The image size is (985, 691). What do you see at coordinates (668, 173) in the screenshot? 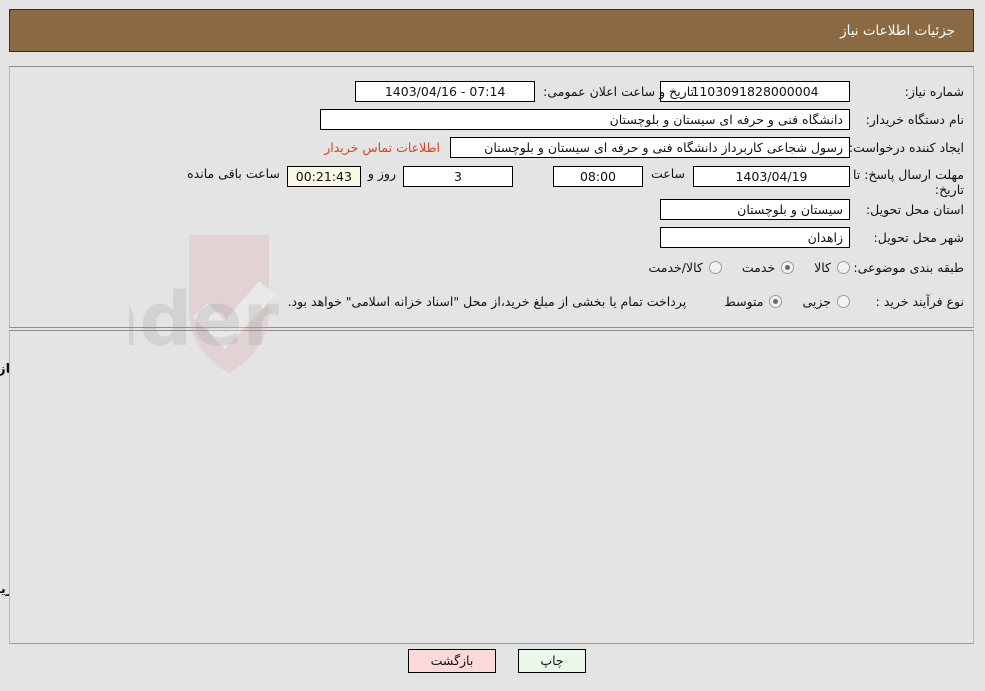
I see `deadline-time-label: ساعت` at bounding box center [668, 173].